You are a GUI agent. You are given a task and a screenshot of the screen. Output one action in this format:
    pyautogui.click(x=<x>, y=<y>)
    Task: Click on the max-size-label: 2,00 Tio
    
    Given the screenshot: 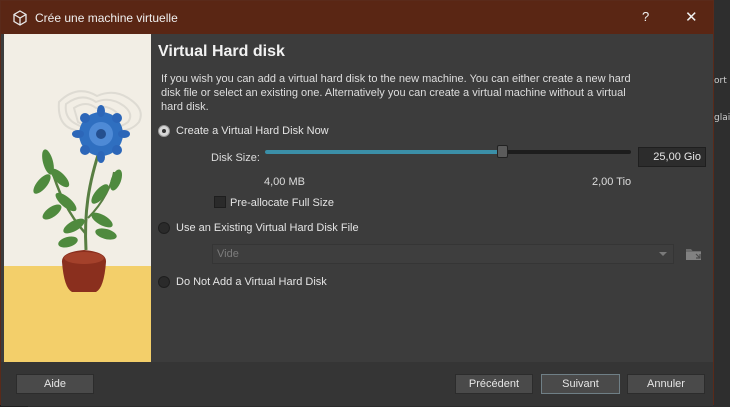 What is the action you would take?
    pyautogui.click(x=612, y=182)
    